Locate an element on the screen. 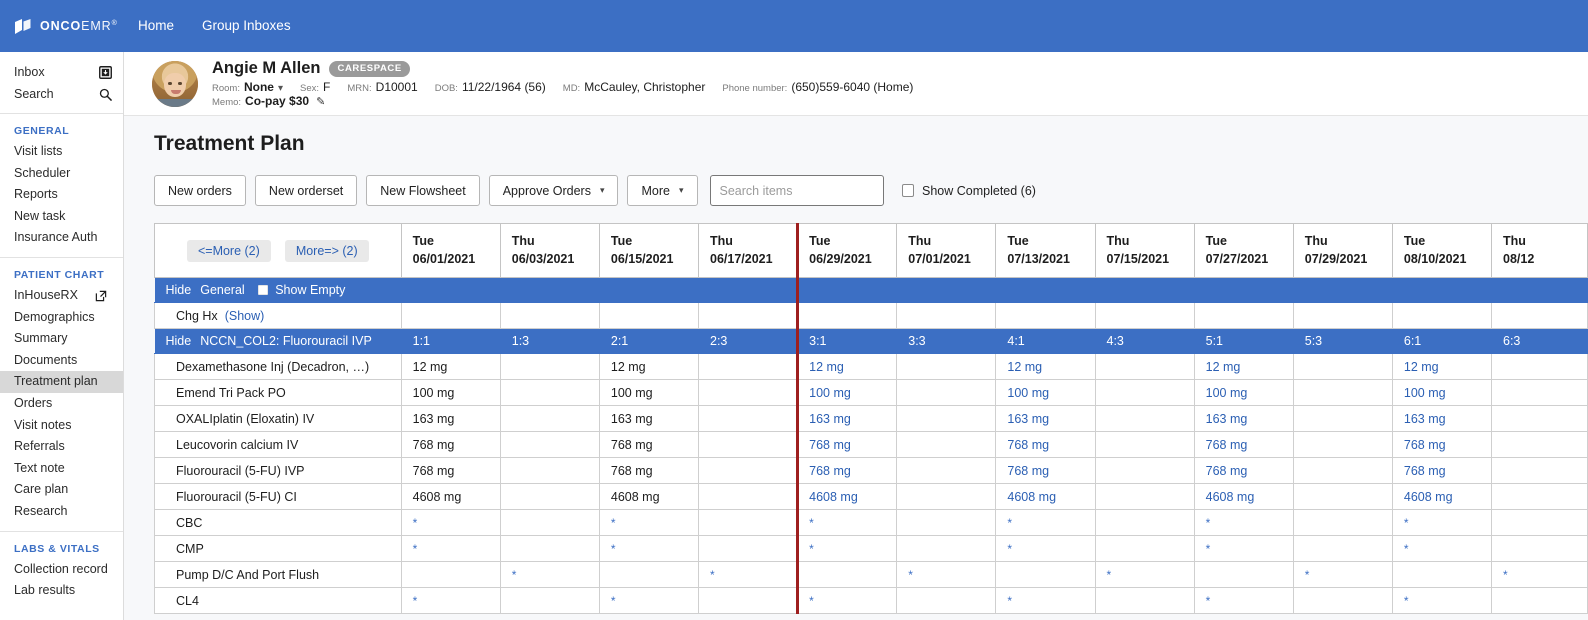 This screenshot has width=1588, height=620. chg-hx-show-link: (Show) is located at coordinates (245, 316).